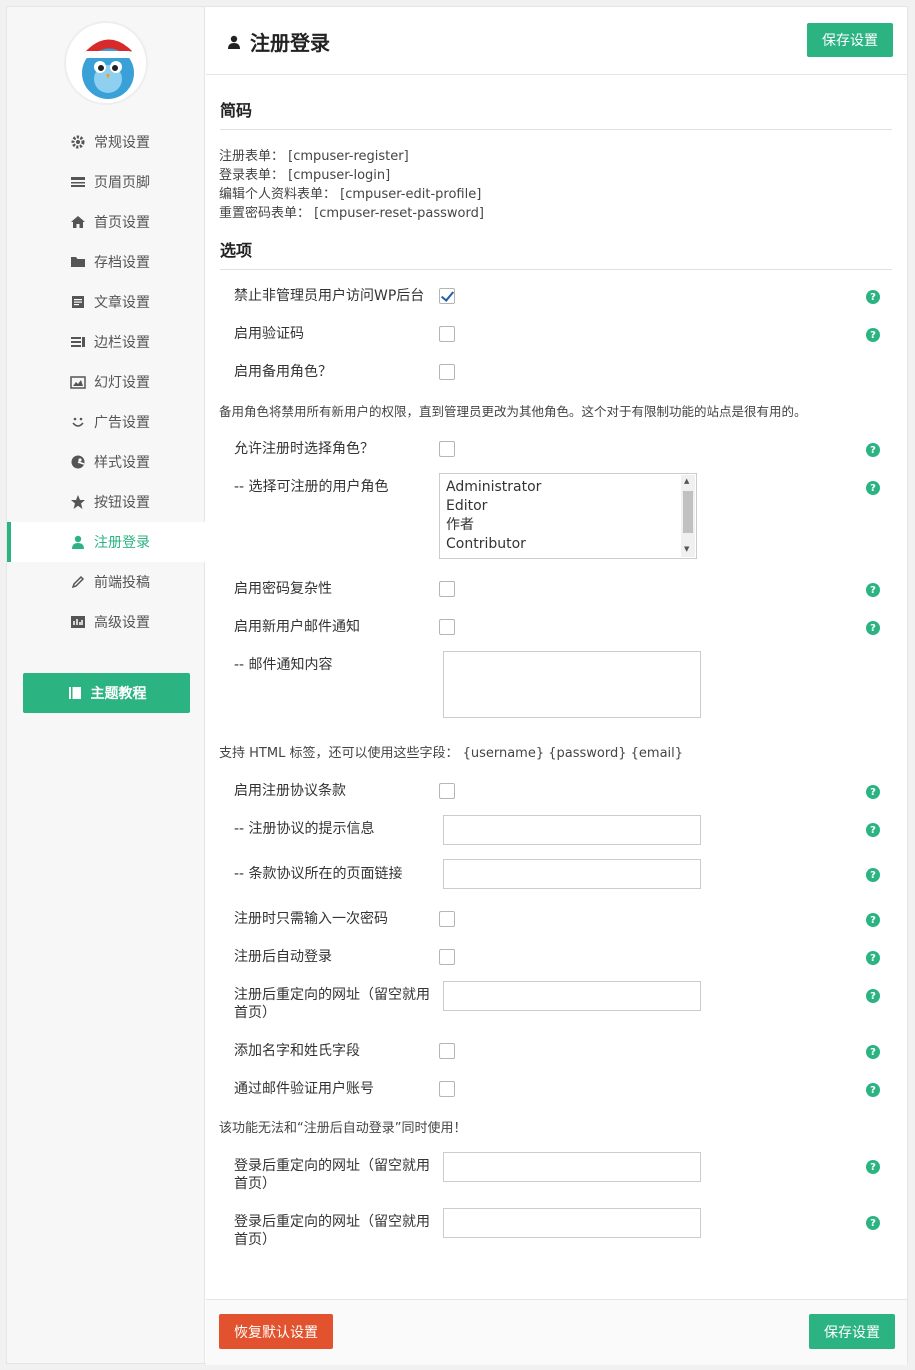  I want to click on scrollbar-thumb, so click(688, 512).